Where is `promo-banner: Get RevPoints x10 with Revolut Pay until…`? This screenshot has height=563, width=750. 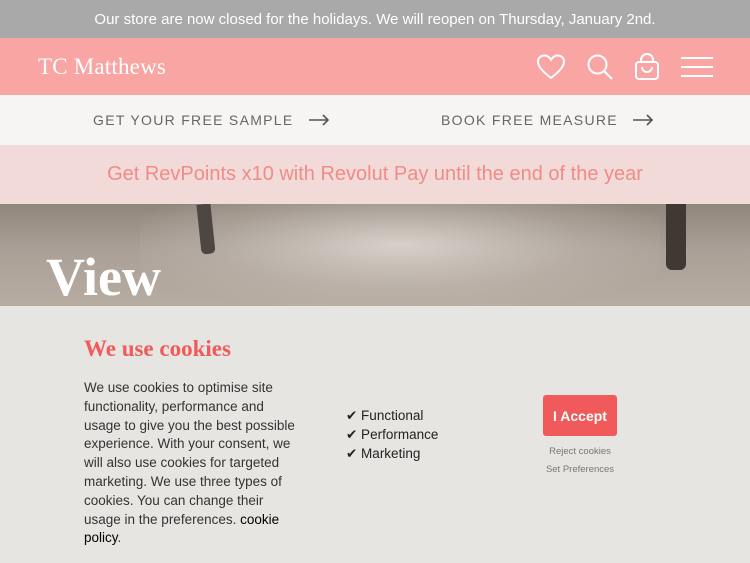 promo-banner: Get RevPoints x10 with Revolut Pay until… is located at coordinates (375, 174).